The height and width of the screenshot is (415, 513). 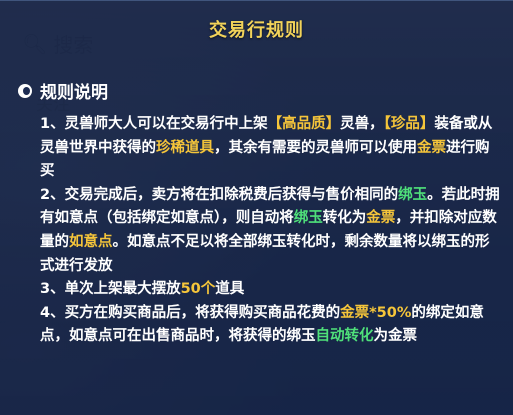 I want to click on moon-bullet-icon, so click(x=25, y=90).